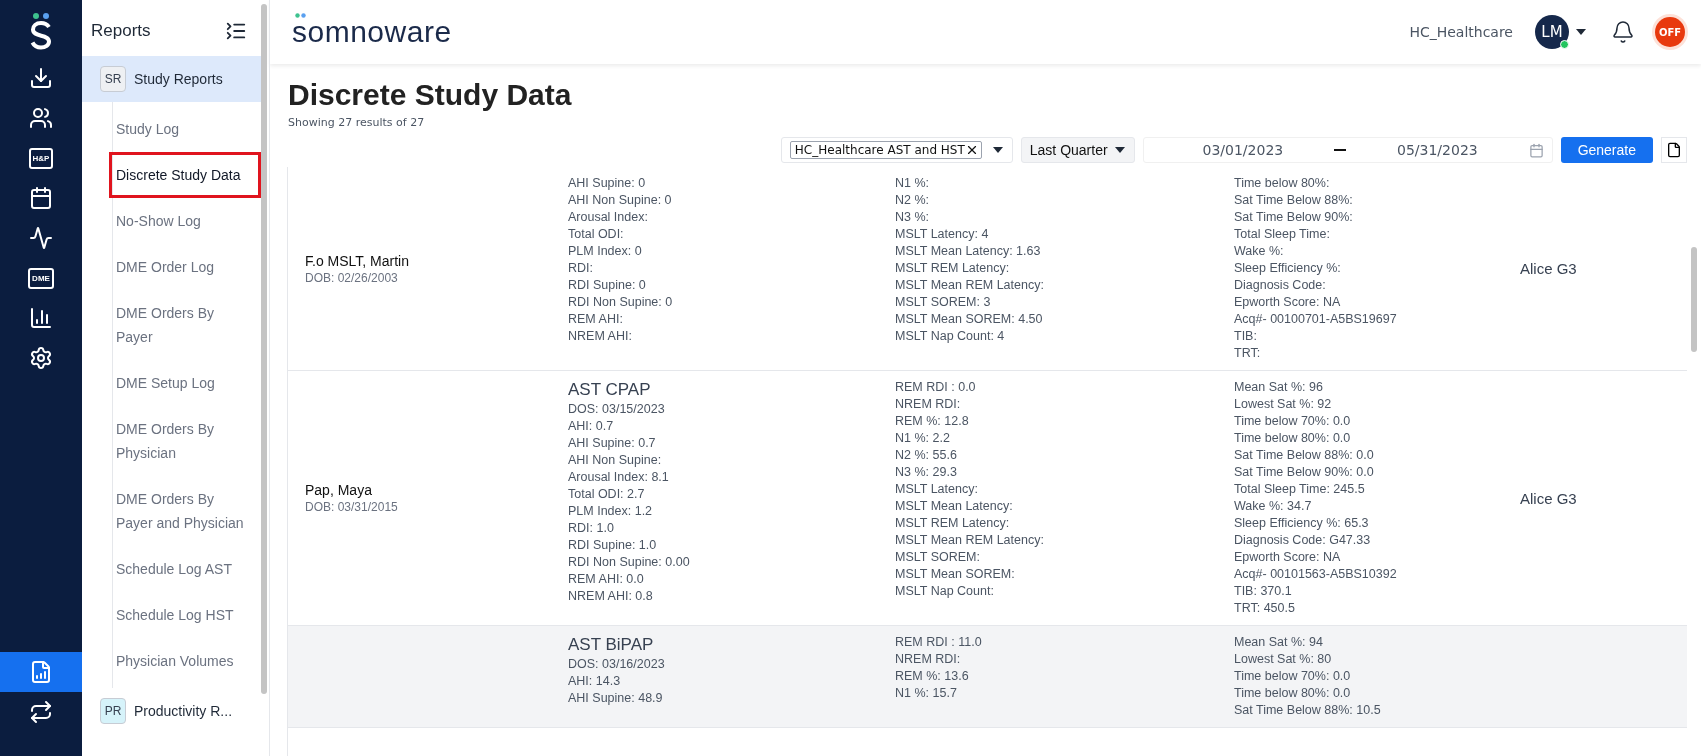  Describe the element at coordinates (1294, 217) in the screenshot. I see `data-line: Sat Time Below 90%:` at that location.